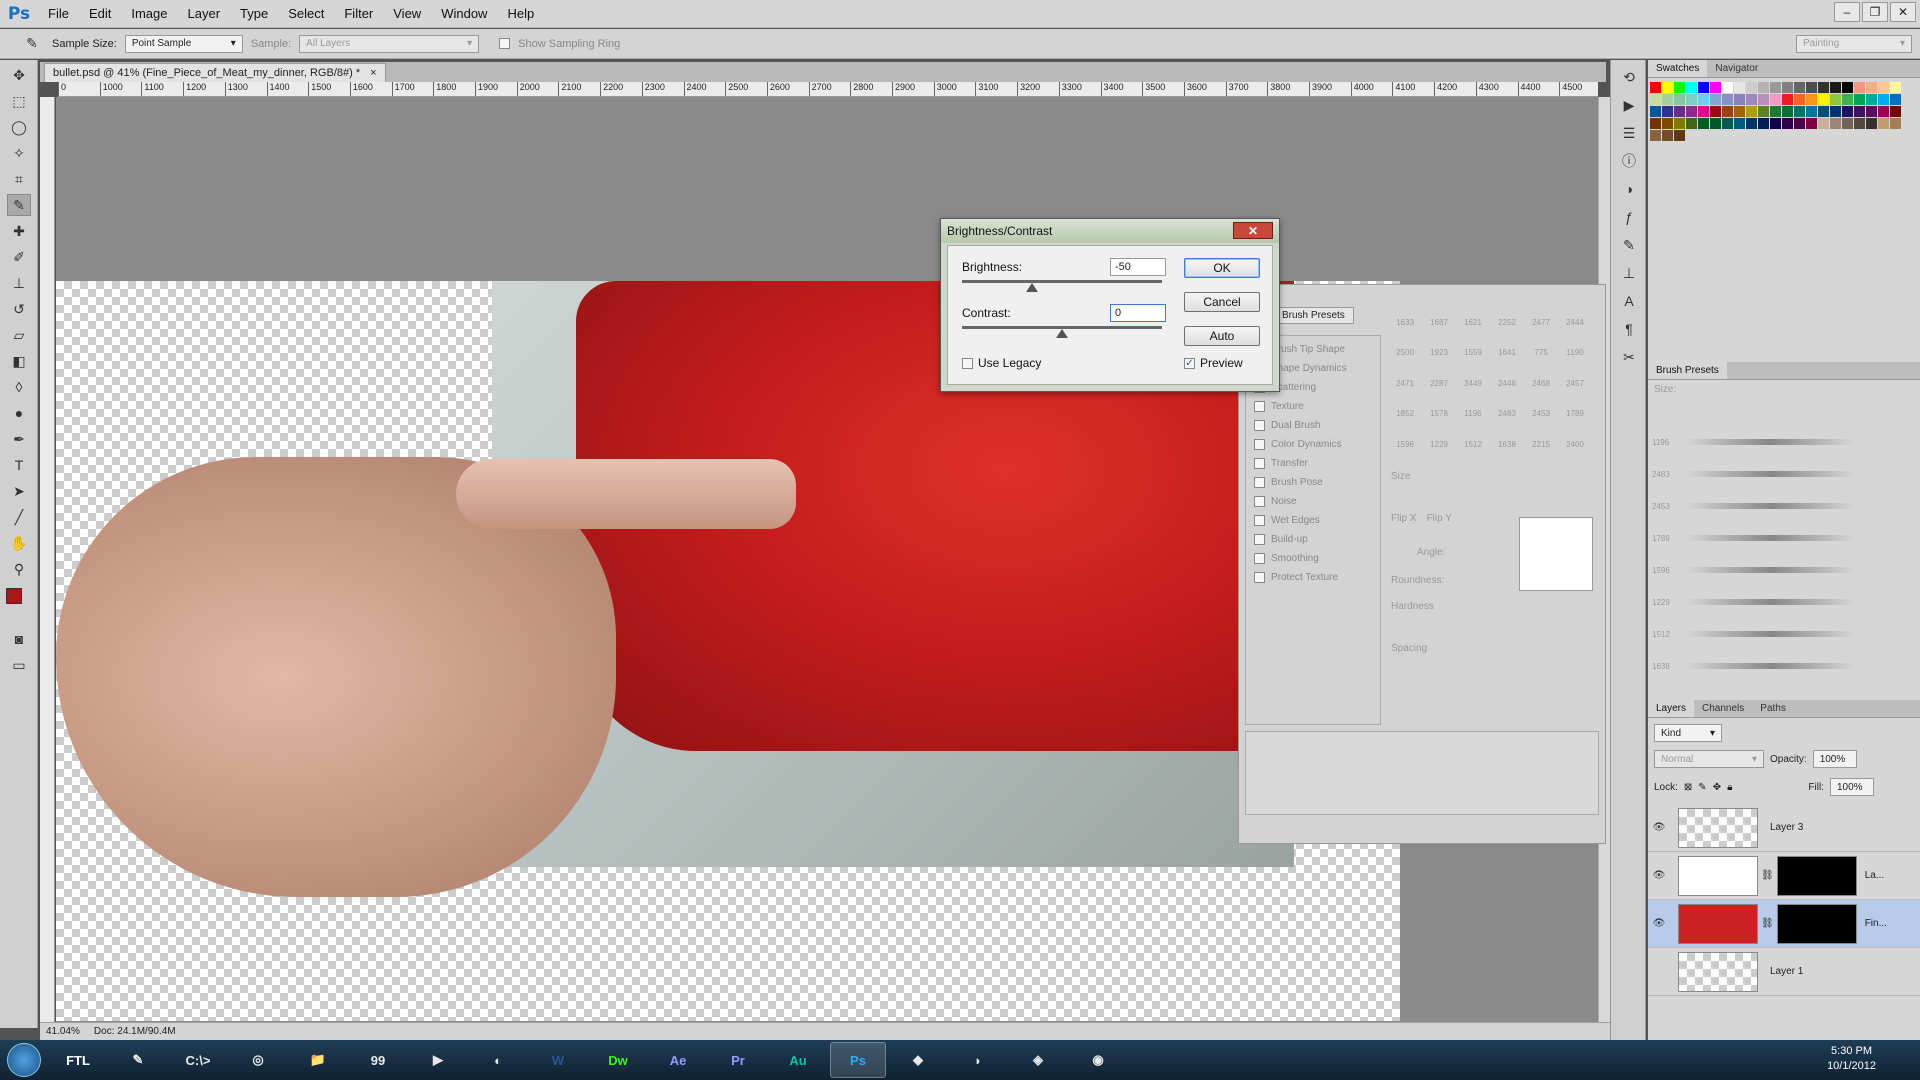  I want to click on hand-tool-icon: ✋, so click(19, 543).